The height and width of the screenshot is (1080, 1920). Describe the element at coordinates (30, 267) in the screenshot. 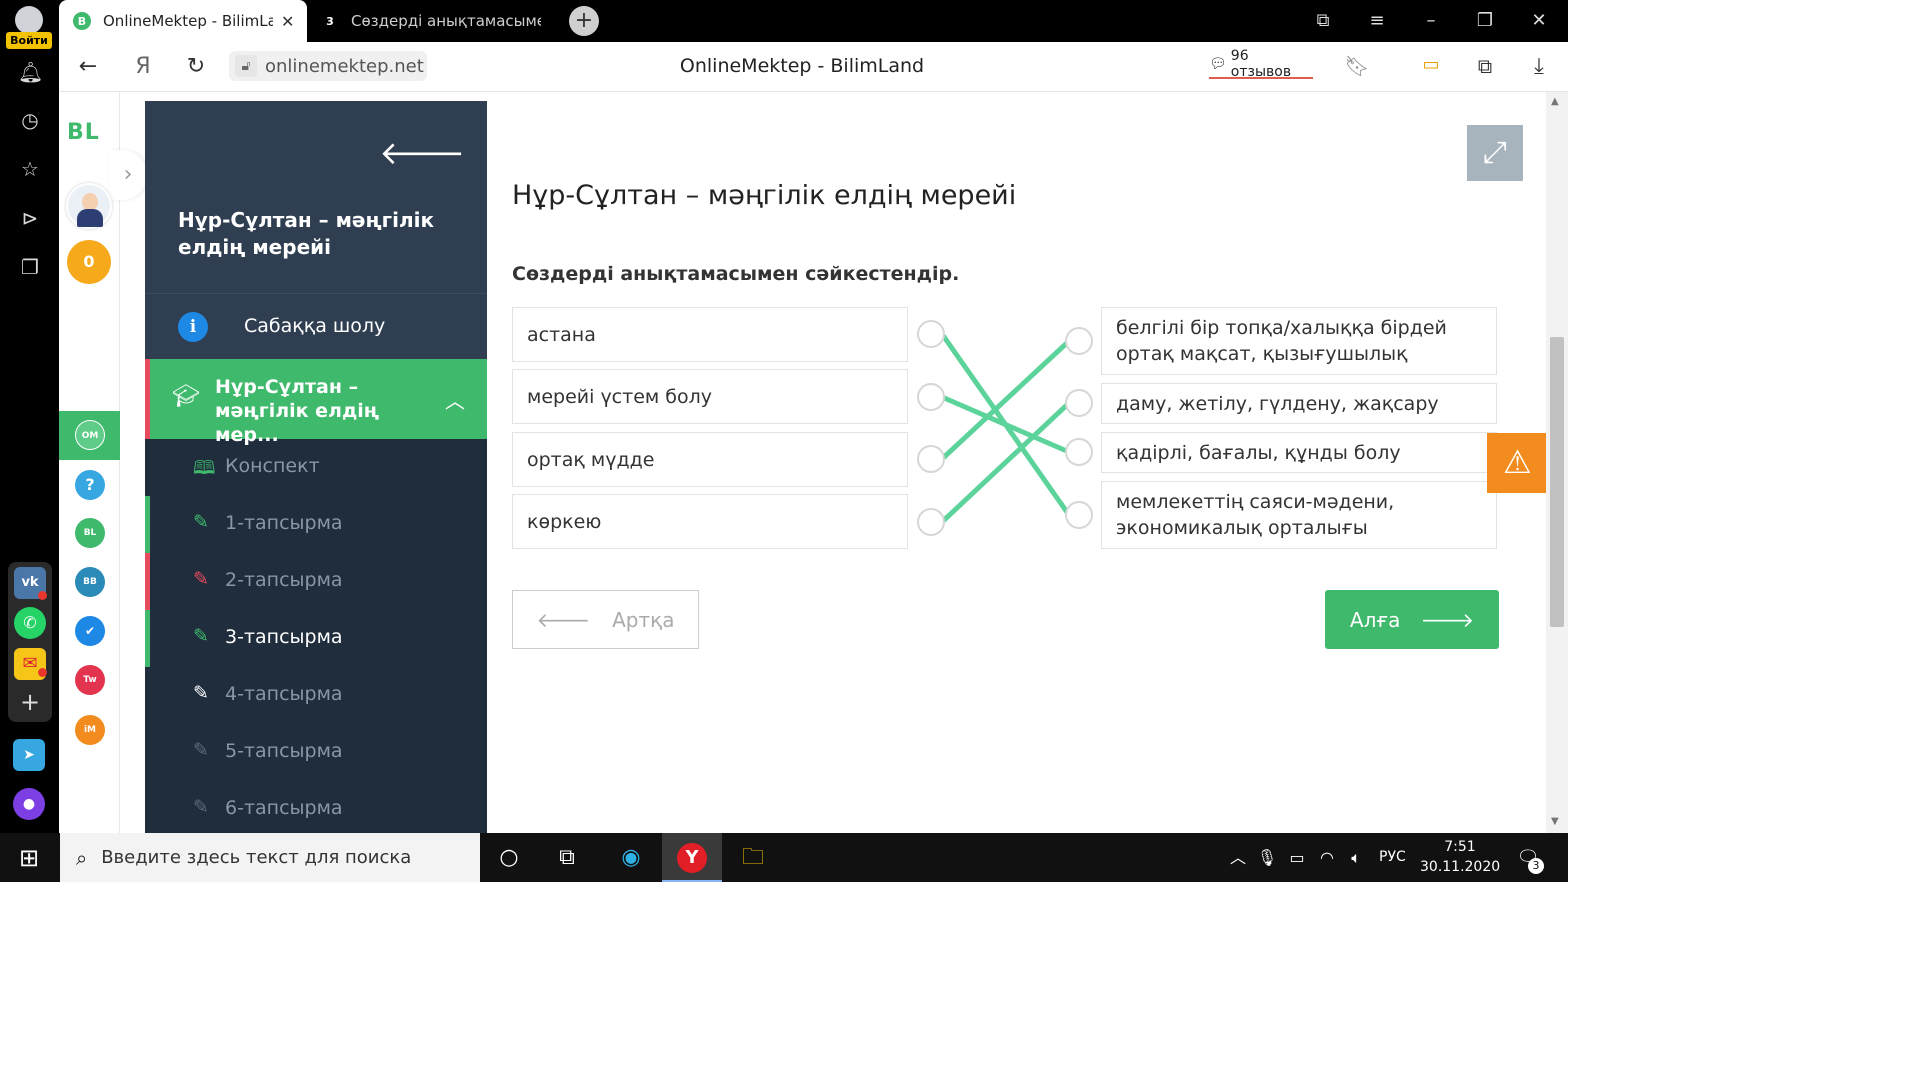

I see `collections-icon: ❐` at that location.